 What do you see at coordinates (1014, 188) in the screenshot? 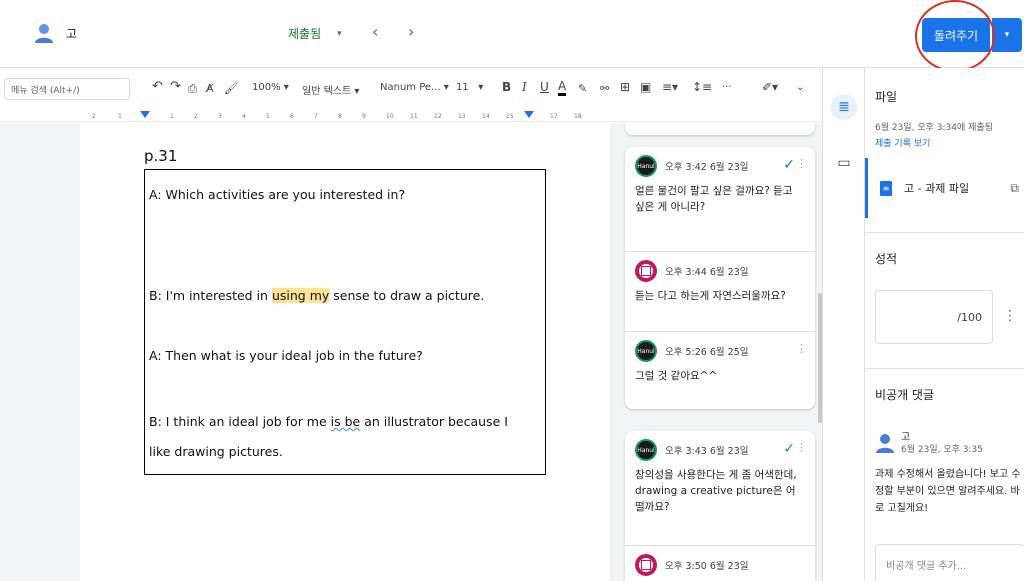
I see `open-external-icon: ⧉` at bounding box center [1014, 188].